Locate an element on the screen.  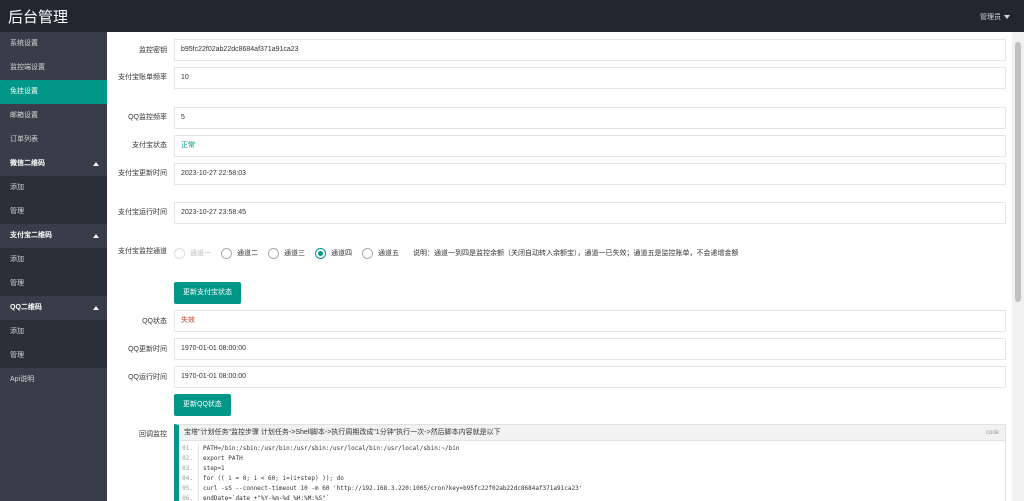
sidebar-item-wechat-add: 添加 is located at coordinates (53, 188).